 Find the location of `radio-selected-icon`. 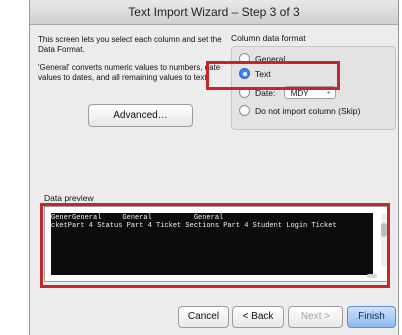

radio-selected-icon is located at coordinates (244, 74).